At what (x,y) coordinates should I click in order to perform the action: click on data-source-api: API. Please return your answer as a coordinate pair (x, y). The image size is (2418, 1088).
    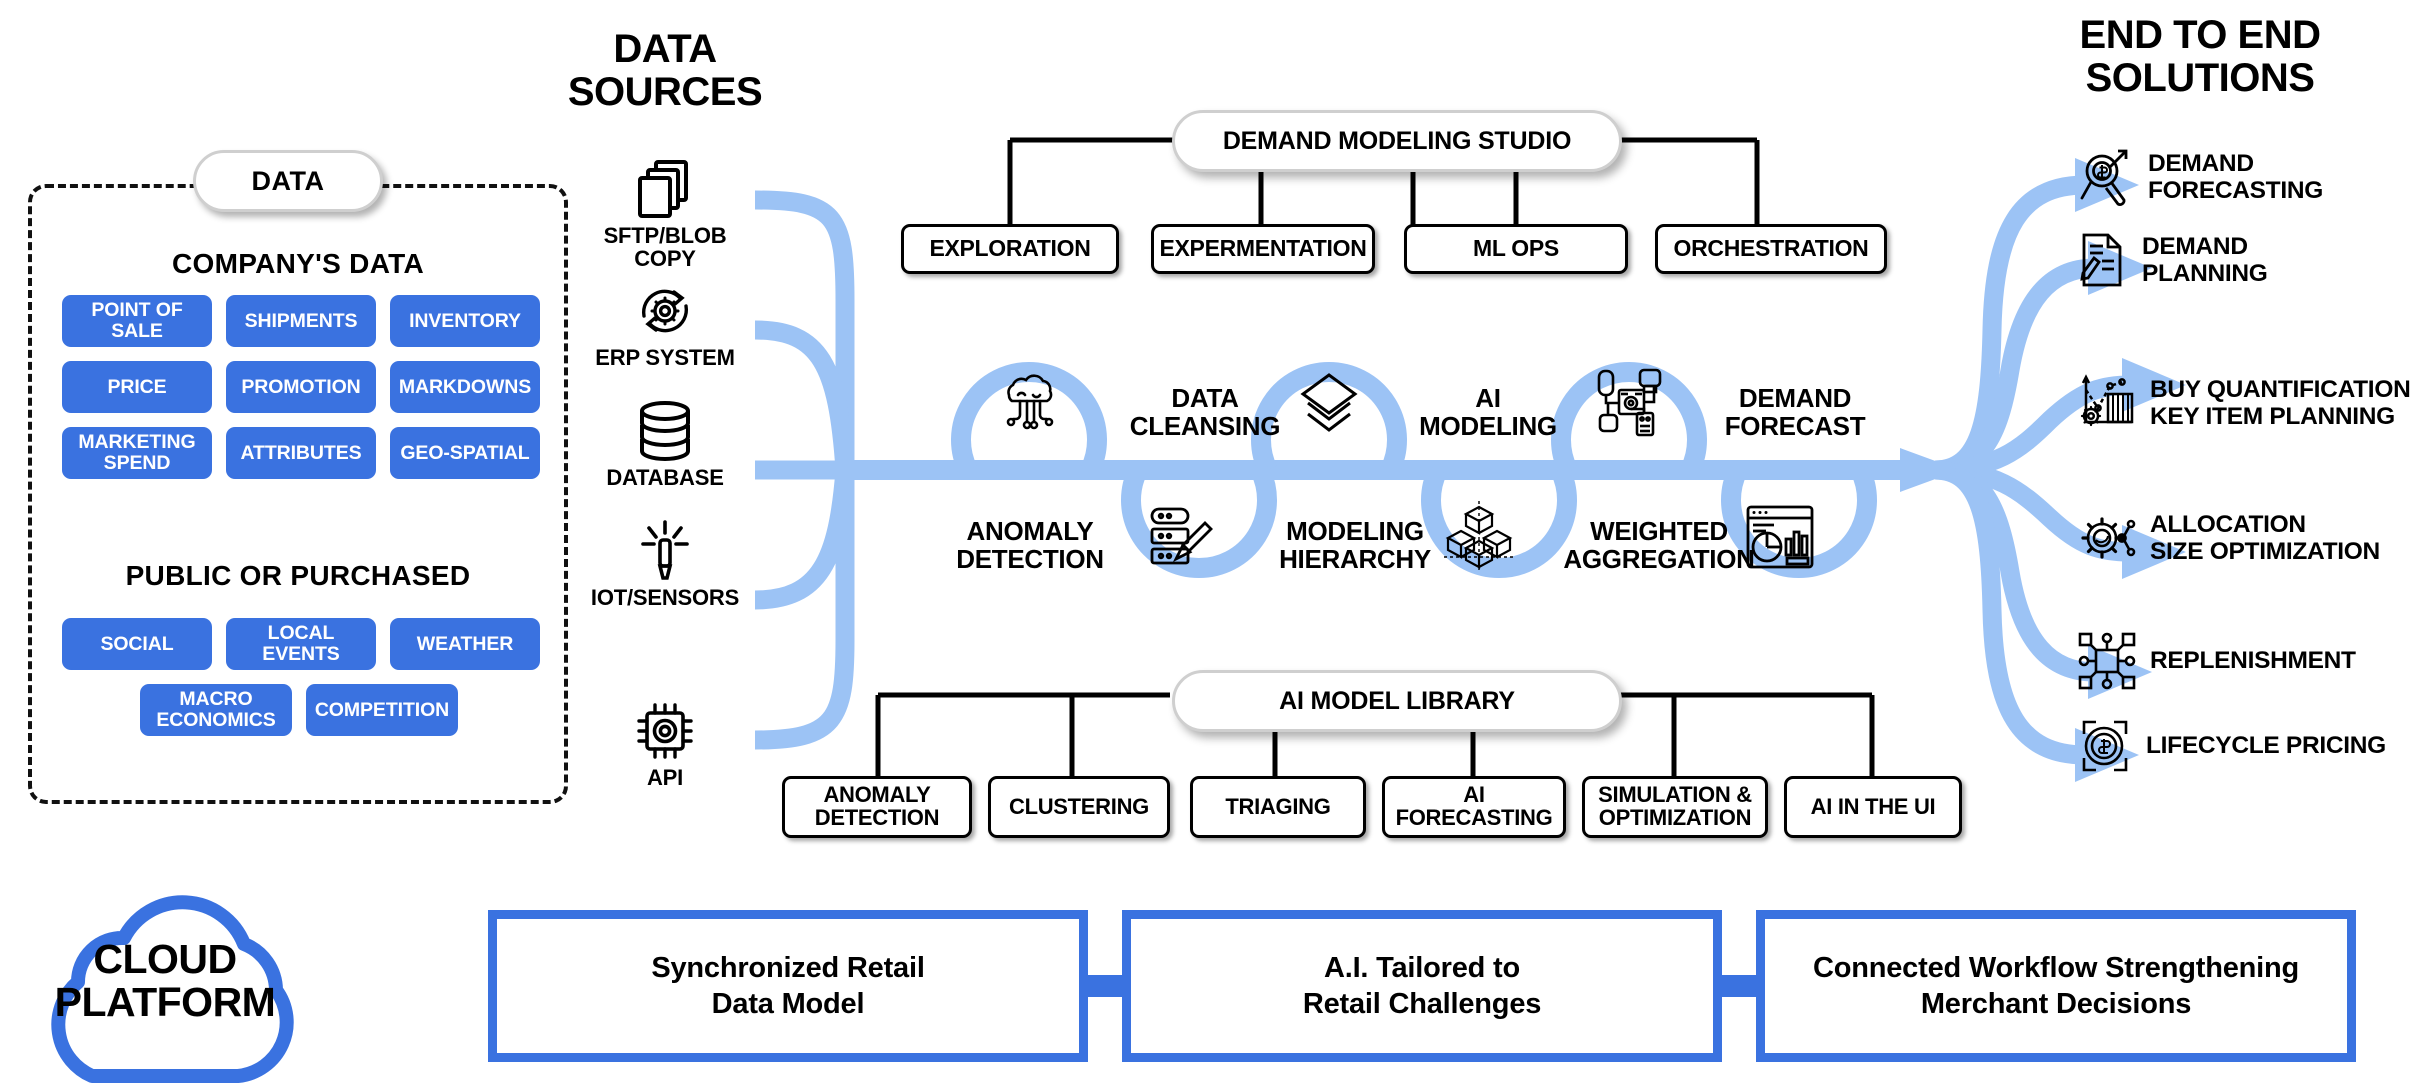
    Looking at the image, I should click on (665, 744).